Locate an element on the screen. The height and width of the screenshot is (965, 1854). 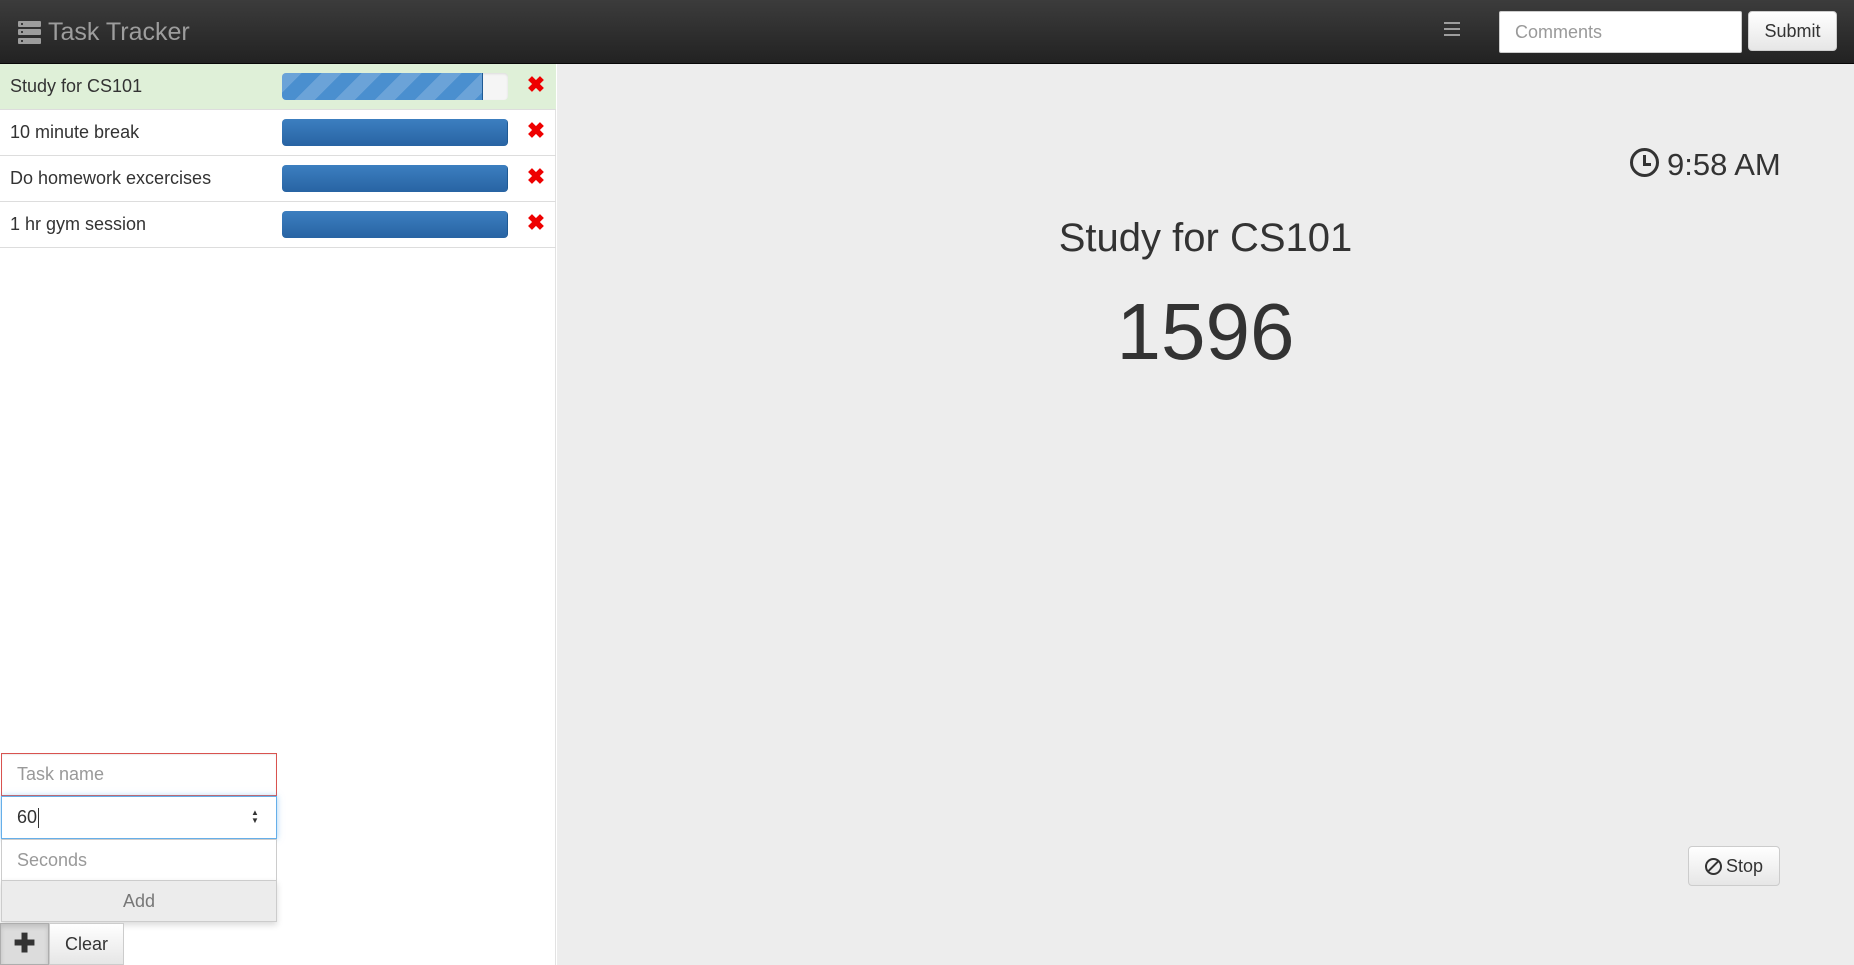
app-title: Task Tracker is located at coordinates (119, 31).